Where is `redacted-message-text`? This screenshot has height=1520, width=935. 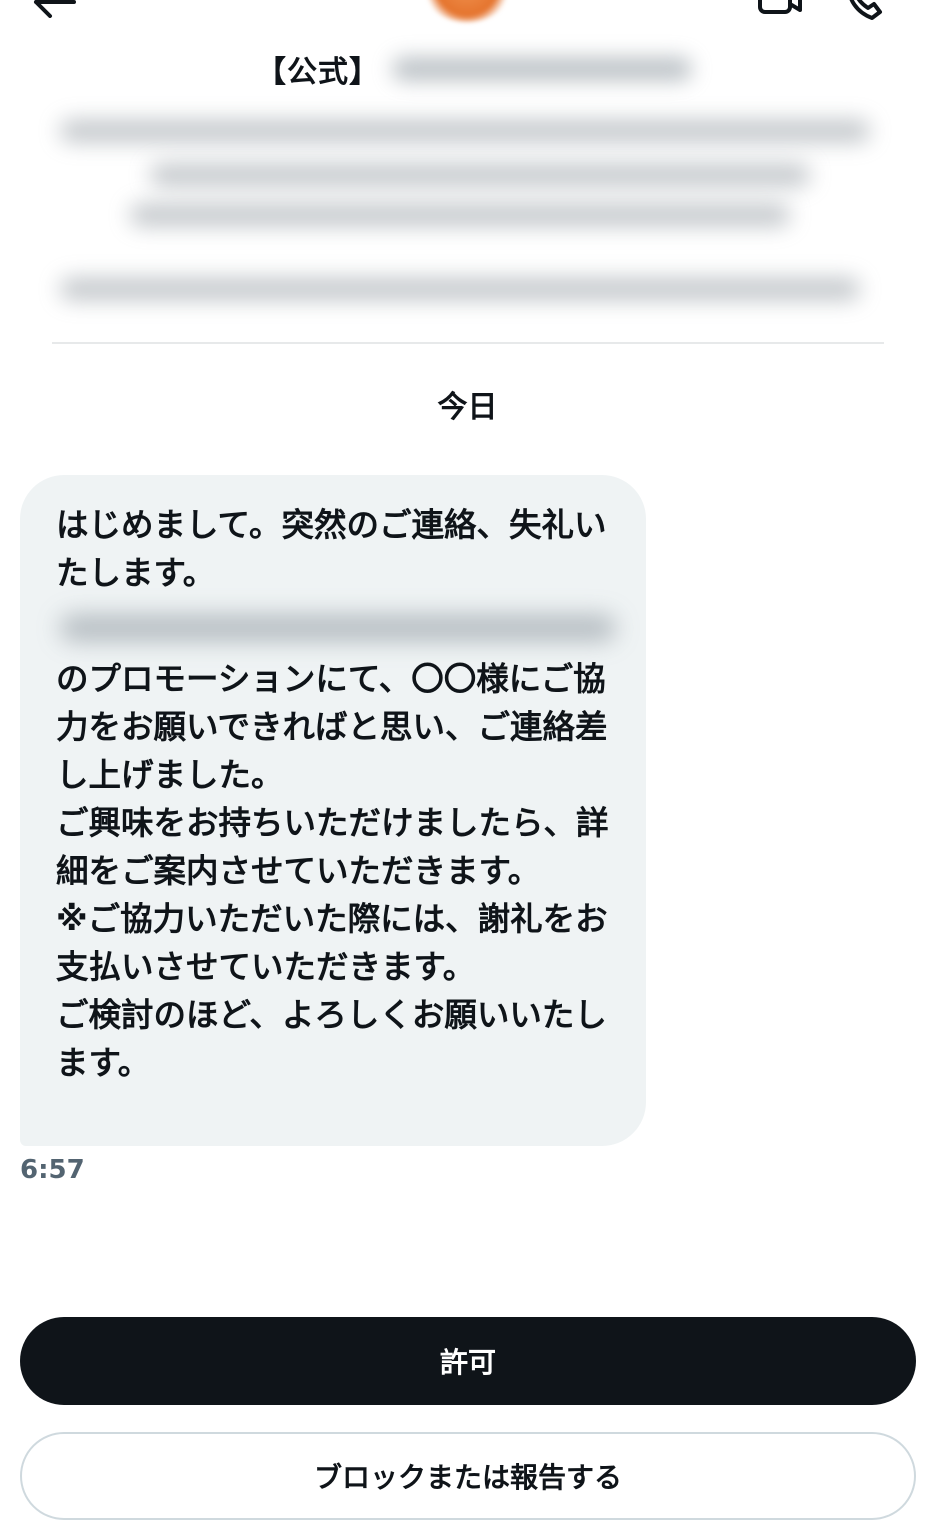 redacted-message-text is located at coordinates (336, 626).